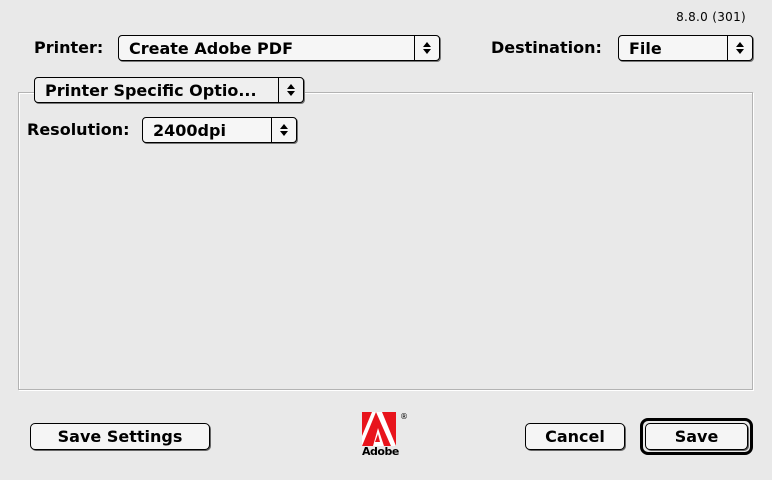 Image resolution: width=772 pixels, height=480 pixels. I want to click on printer-popup: Create Adobe PDF, so click(279, 48).